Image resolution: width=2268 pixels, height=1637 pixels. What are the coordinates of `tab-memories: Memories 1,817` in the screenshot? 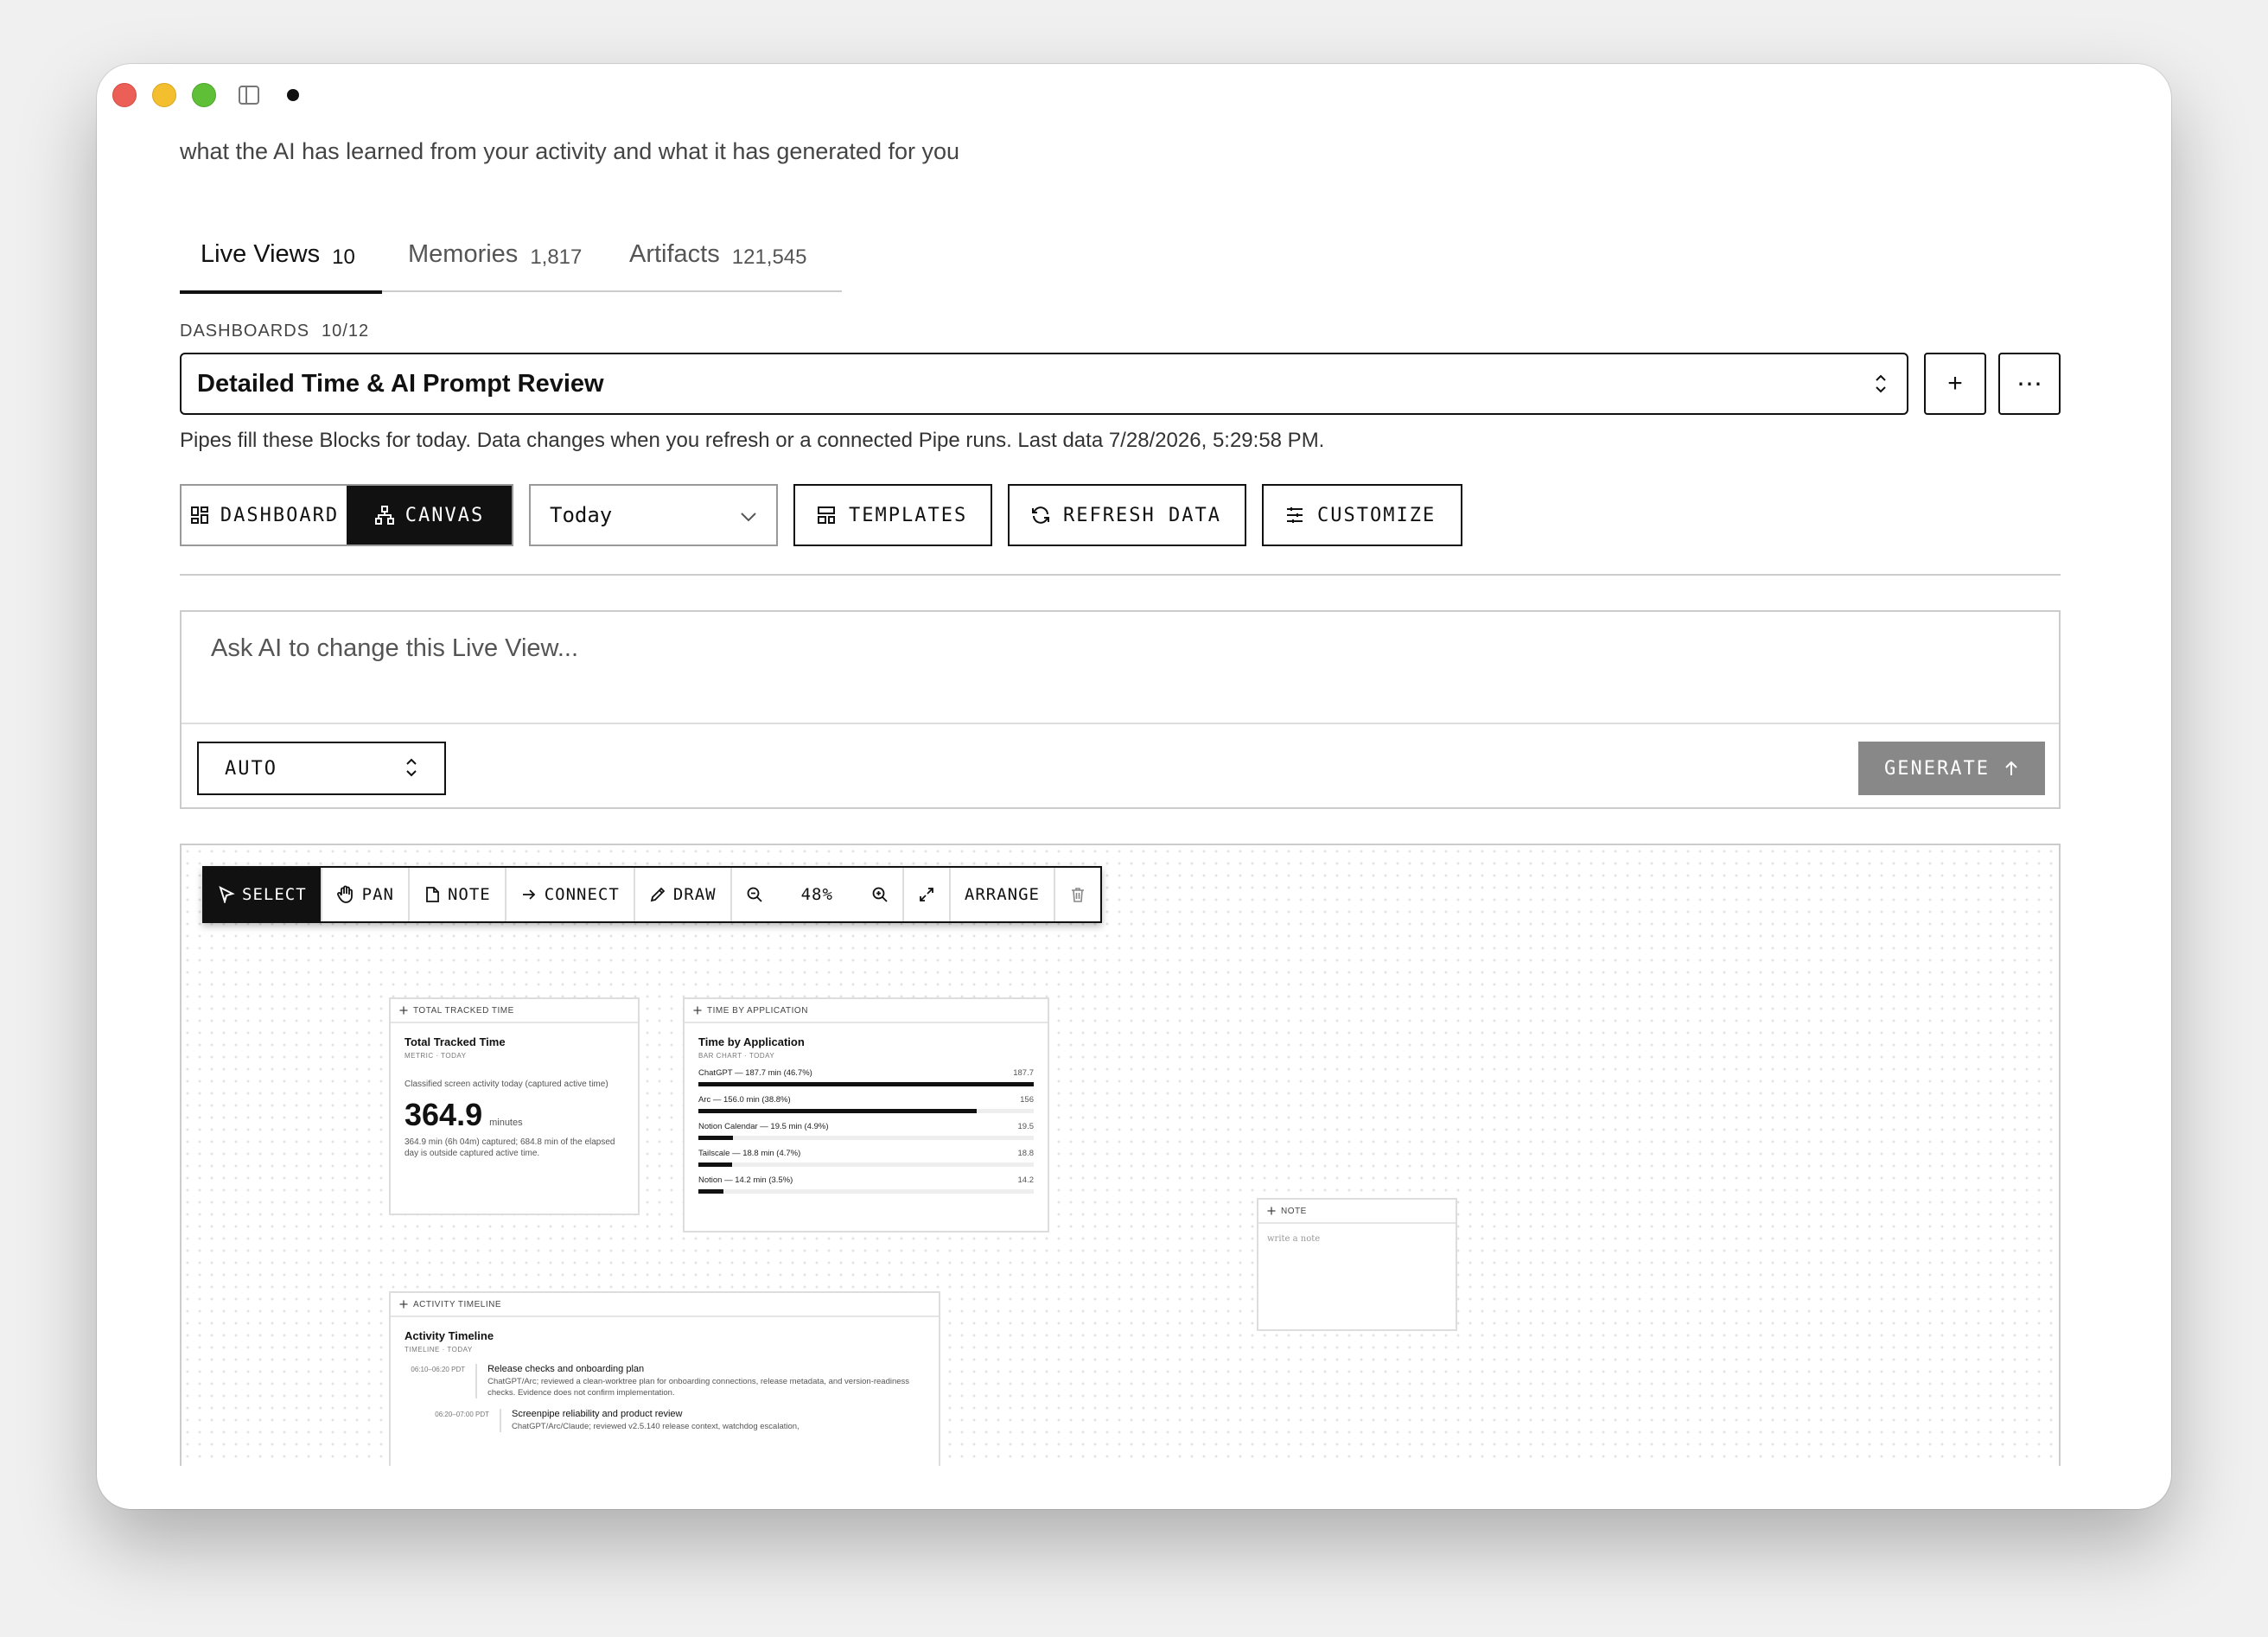 It's located at (495, 264).